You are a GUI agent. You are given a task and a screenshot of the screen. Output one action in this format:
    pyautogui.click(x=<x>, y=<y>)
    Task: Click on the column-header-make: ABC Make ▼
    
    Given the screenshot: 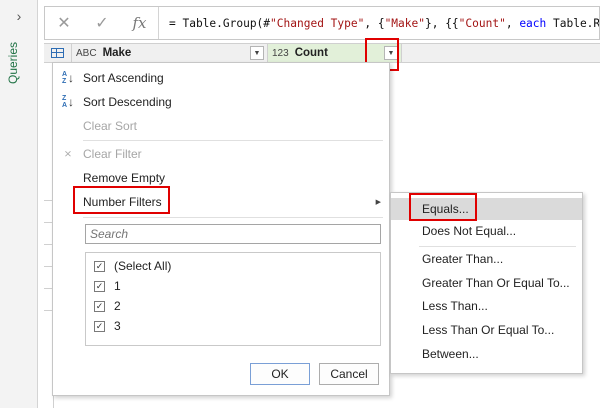 What is the action you would take?
    pyautogui.click(x=170, y=53)
    